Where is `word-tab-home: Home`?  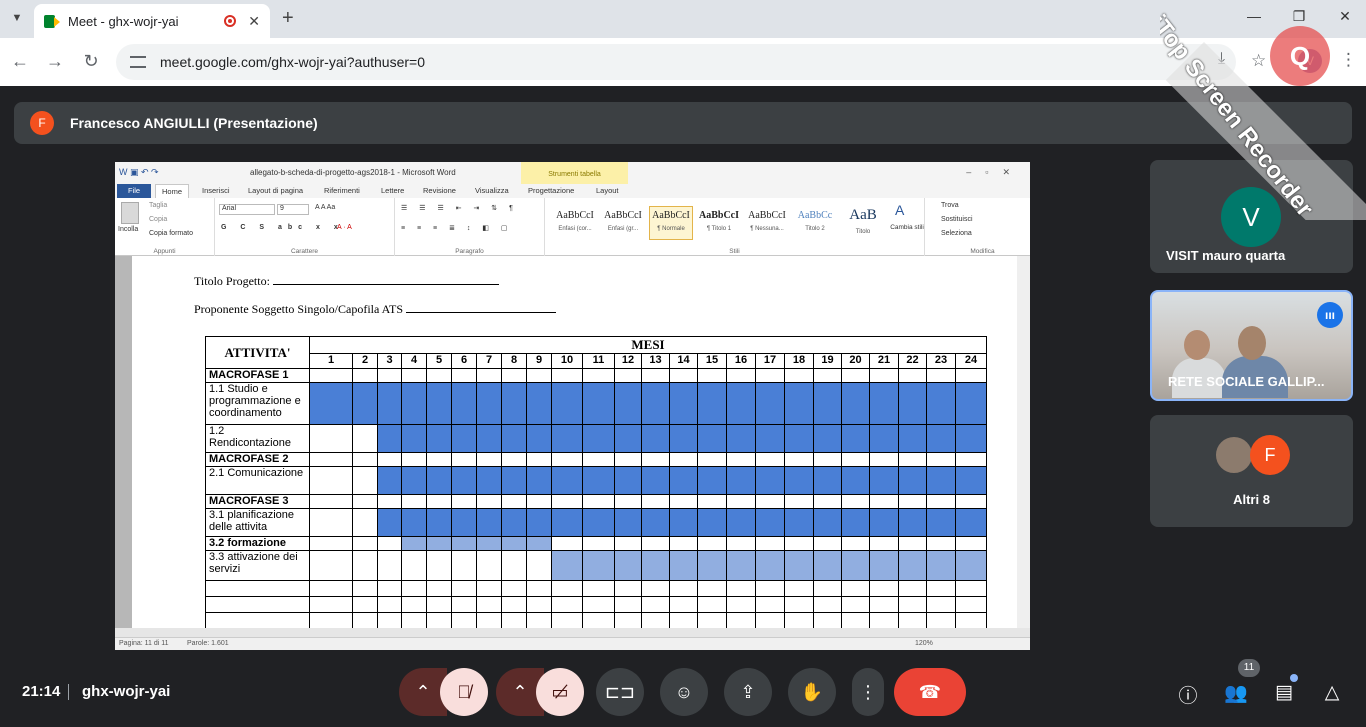
word-tab-home: Home is located at coordinates (172, 191).